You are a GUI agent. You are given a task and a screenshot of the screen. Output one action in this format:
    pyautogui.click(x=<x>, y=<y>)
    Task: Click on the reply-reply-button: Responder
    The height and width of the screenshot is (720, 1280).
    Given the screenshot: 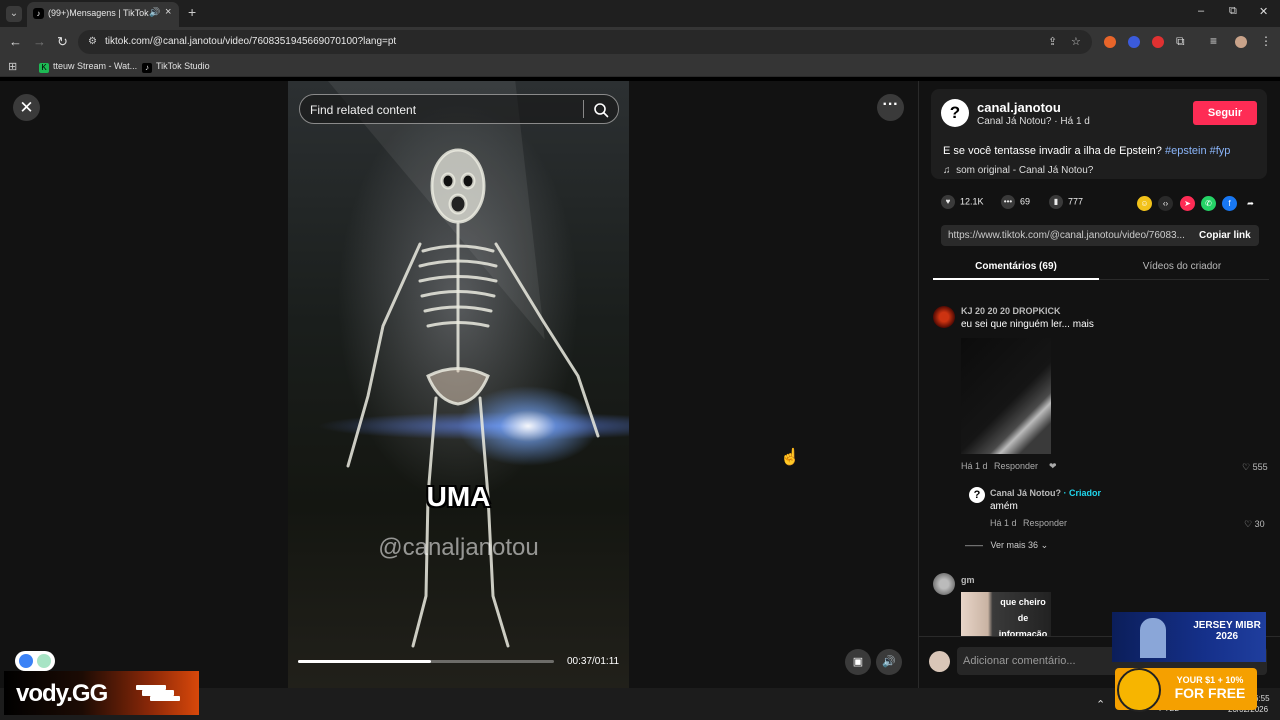 What is the action you would take?
    pyautogui.click(x=1045, y=523)
    